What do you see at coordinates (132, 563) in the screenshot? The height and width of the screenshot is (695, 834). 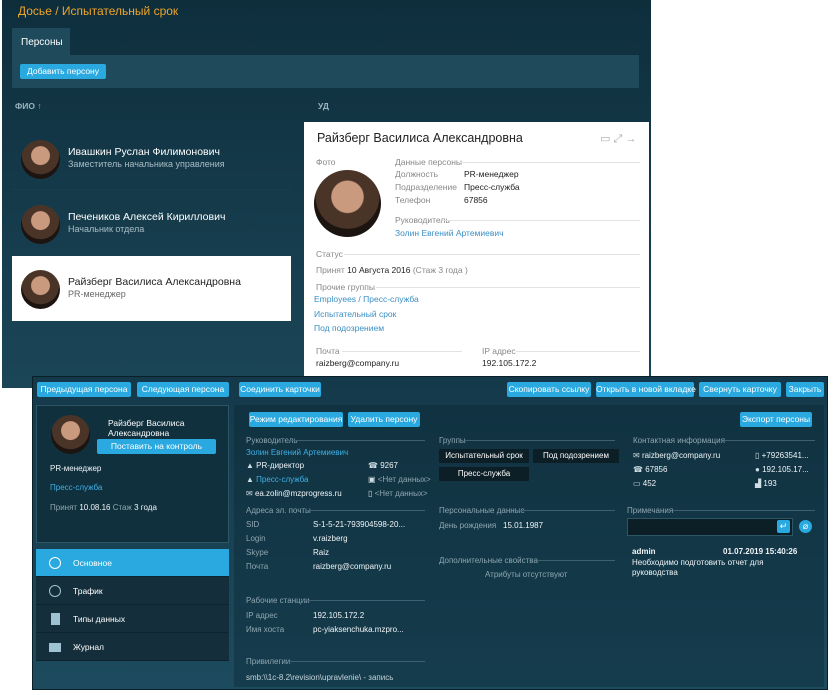 I see `nav-main: Основное` at bounding box center [132, 563].